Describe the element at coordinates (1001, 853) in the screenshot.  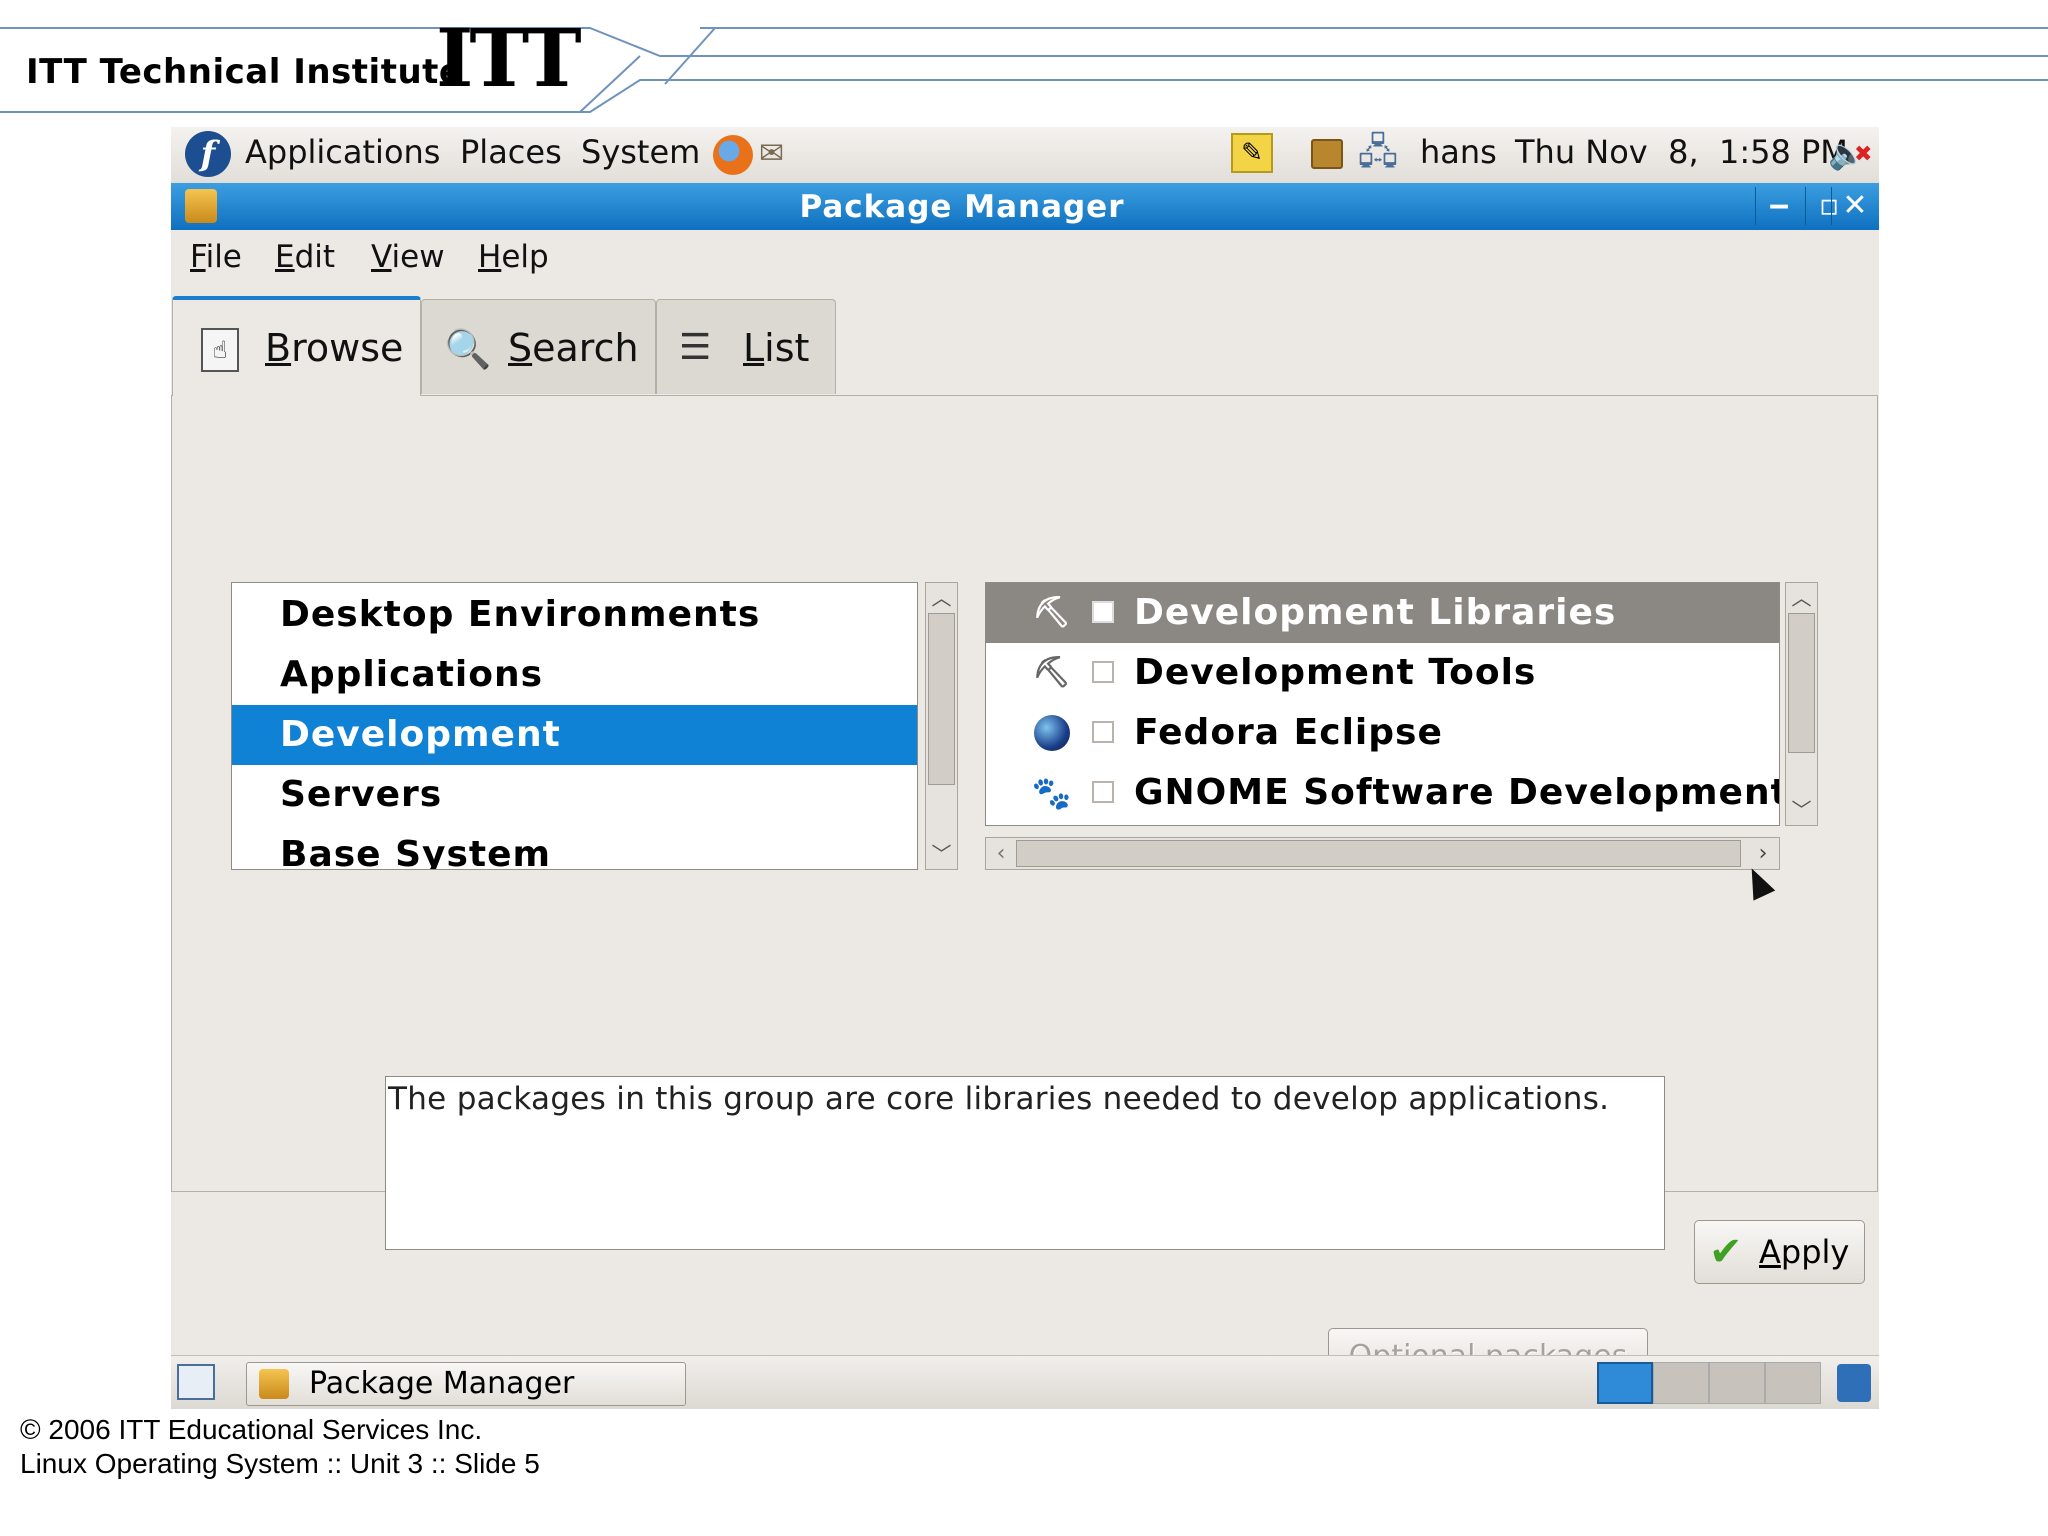
I see `scroll-left-arrow-icon: ‹` at that location.